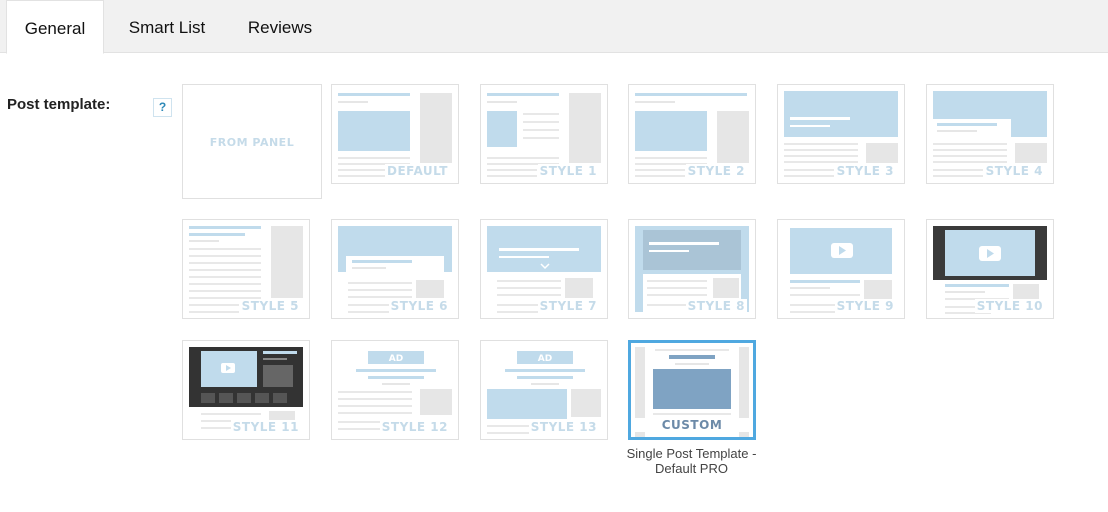  I want to click on selected-template-caption: Single Post Template - Default PRO, so click(691, 461).